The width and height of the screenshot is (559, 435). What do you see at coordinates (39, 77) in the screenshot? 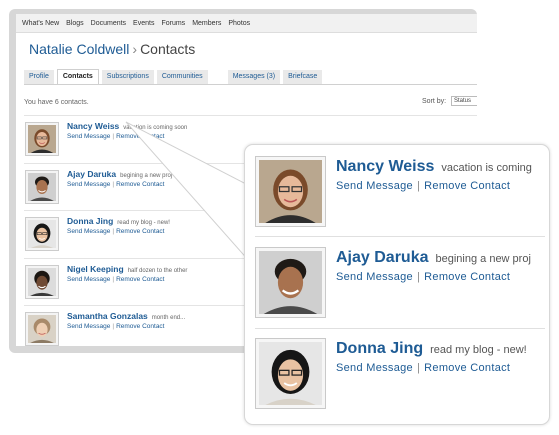
I see `tab-profile: Profile` at bounding box center [39, 77].